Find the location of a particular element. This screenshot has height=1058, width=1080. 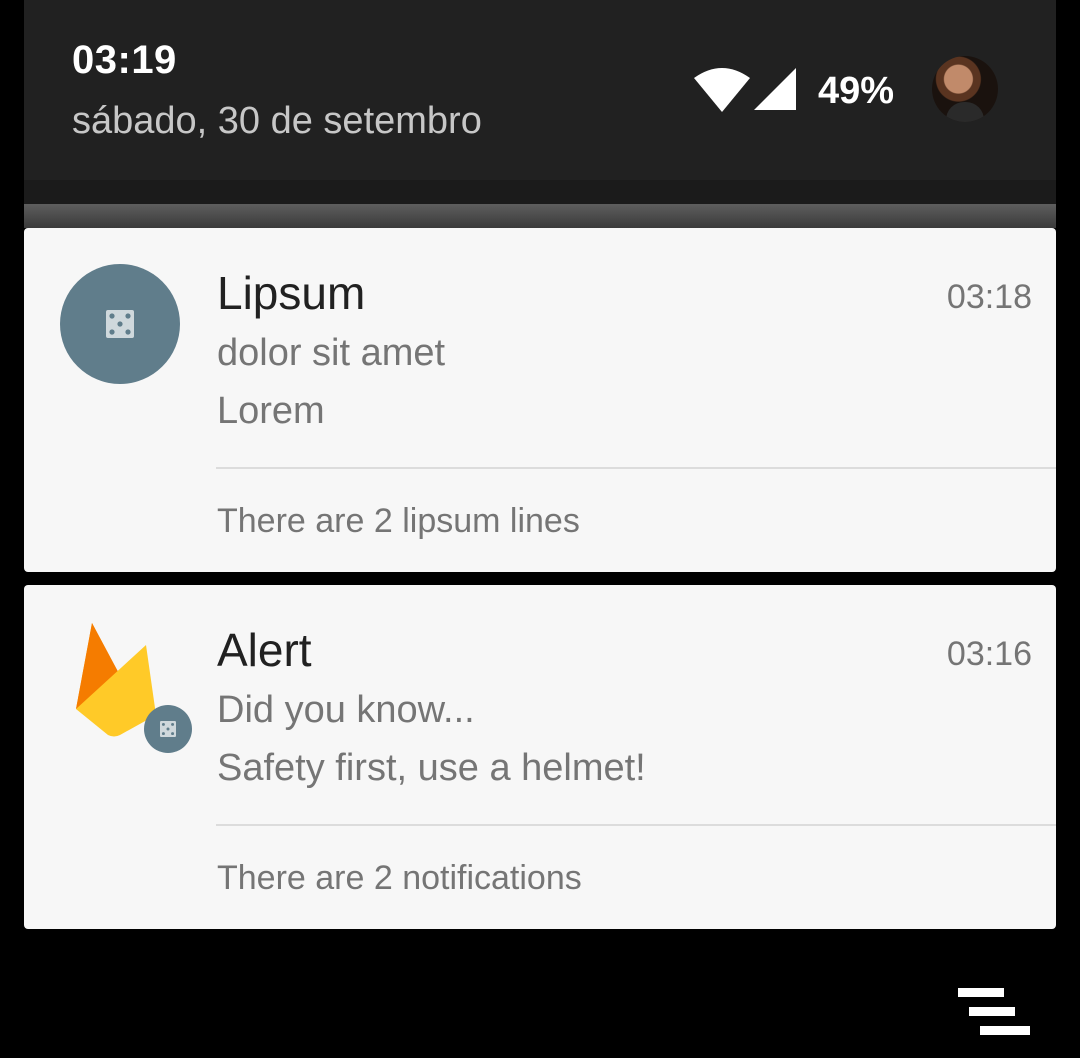

quick-settings-strip is located at coordinates (540, 192).